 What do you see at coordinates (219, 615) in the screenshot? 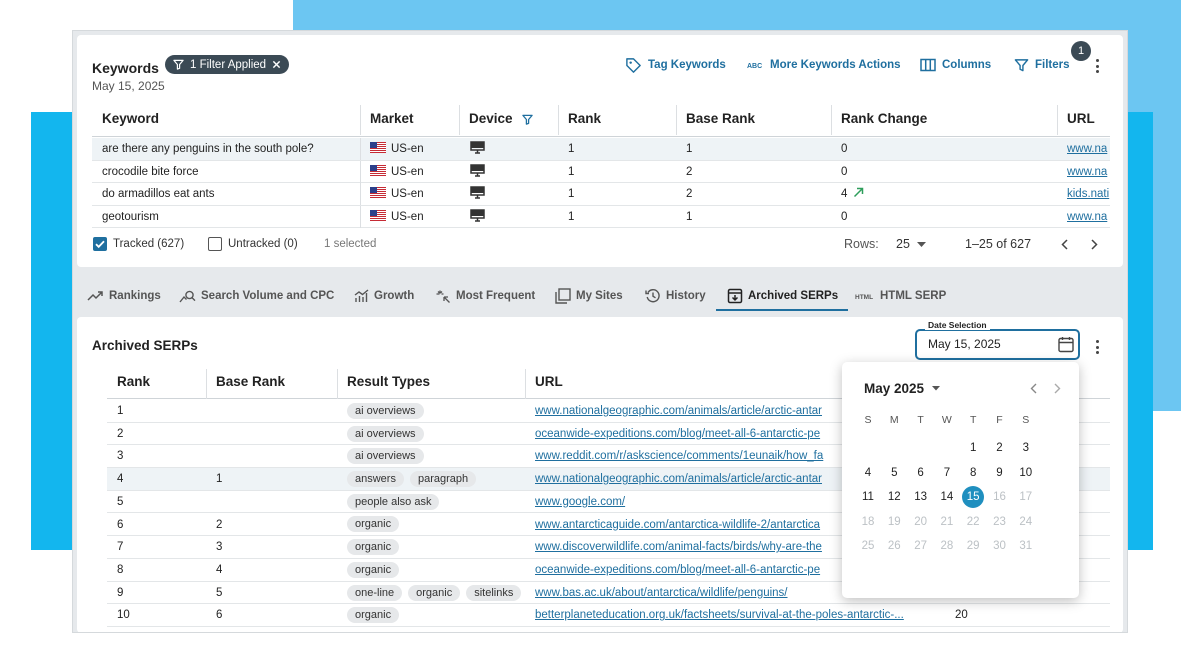
I see `base-rank-cell: 6` at bounding box center [219, 615].